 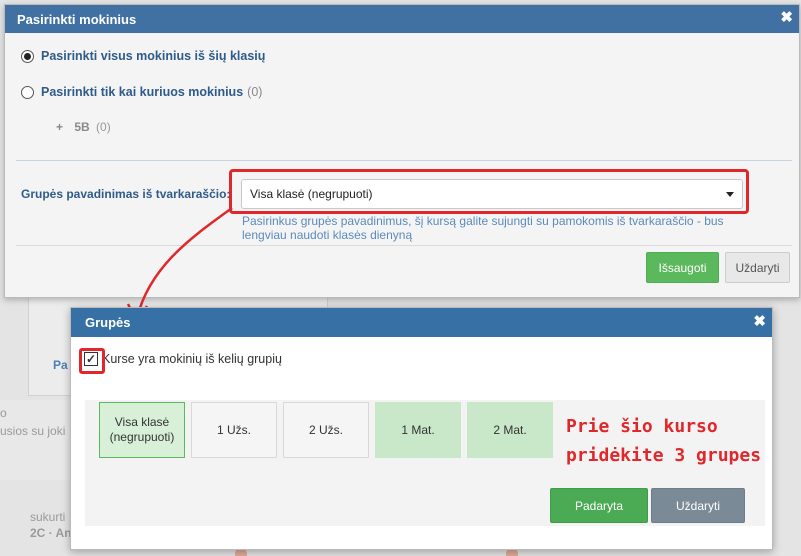 I want to click on radio-all-students: Pasirinkti visus mokinius iš šių klasių, so click(x=143, y=56).